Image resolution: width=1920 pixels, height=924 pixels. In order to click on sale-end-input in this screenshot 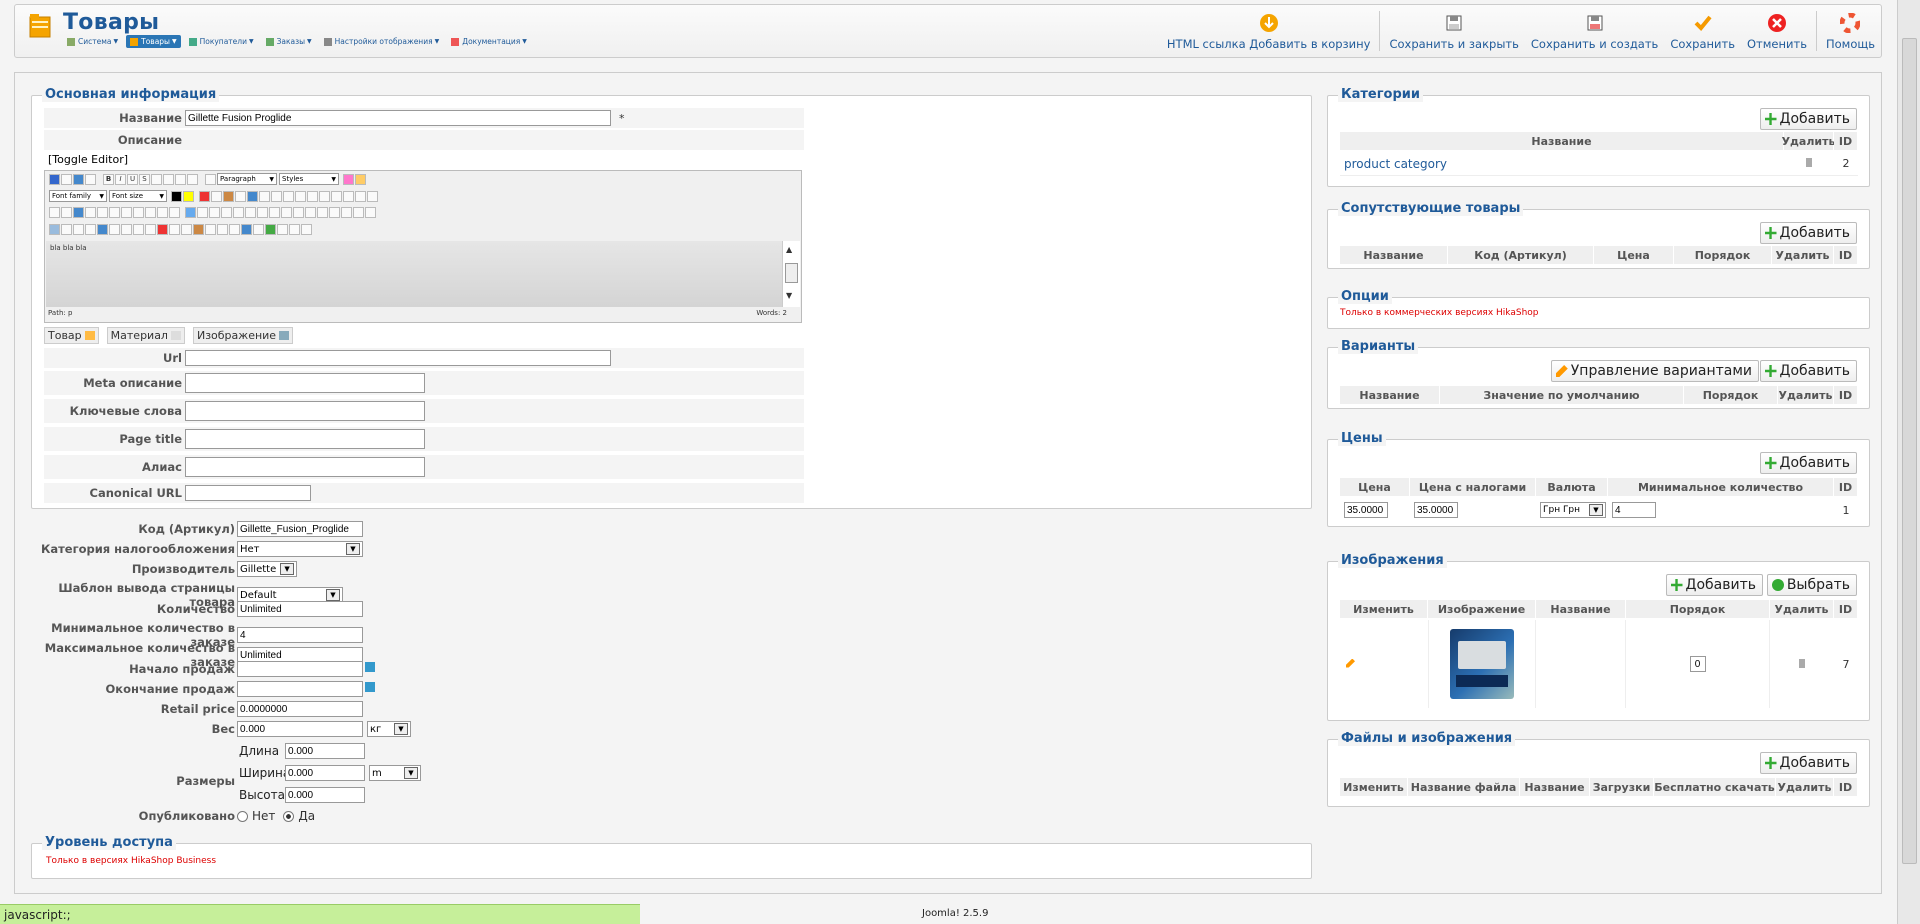, I will do `click(300, 689)`.